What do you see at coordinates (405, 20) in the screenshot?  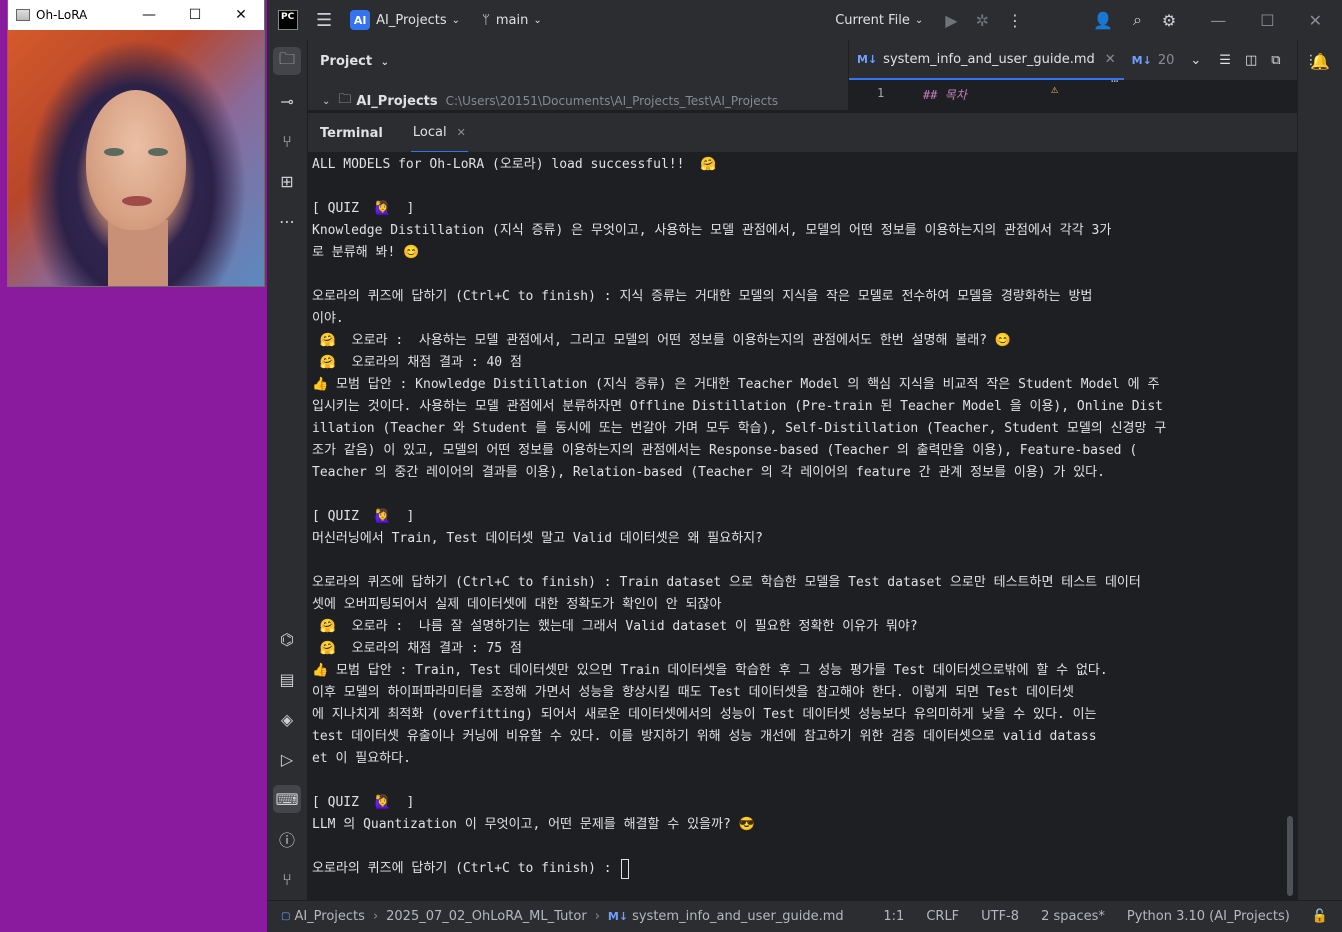 I see `project-switcher: AI AI_Projects ⌄` at bounding box center [405, 20].